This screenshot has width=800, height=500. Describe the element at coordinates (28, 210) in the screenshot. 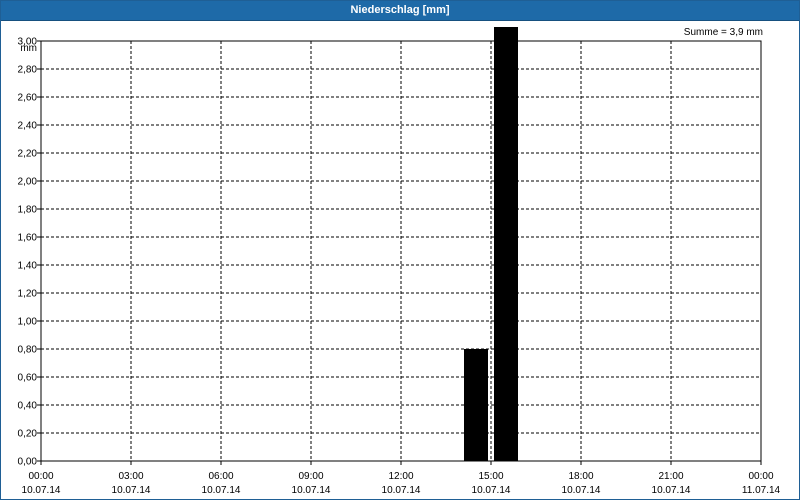

I see `y-tick-label: 1,80` at that location.